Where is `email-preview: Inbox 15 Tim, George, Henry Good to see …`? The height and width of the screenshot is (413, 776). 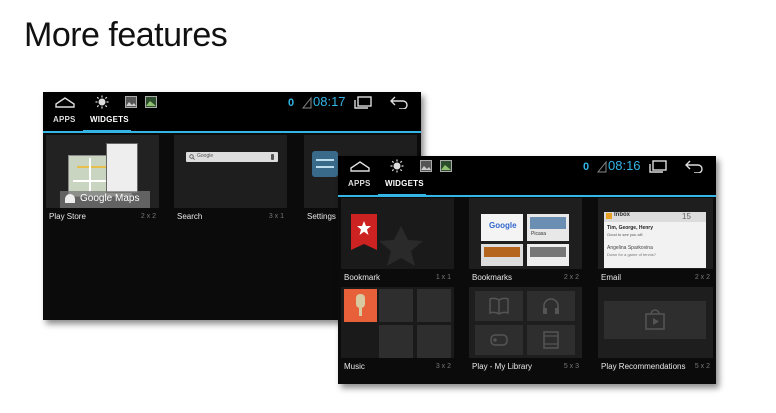
email-preview: Inbox 15 Tim, George, Henry Good to see … is located at coordinates (655, 240).